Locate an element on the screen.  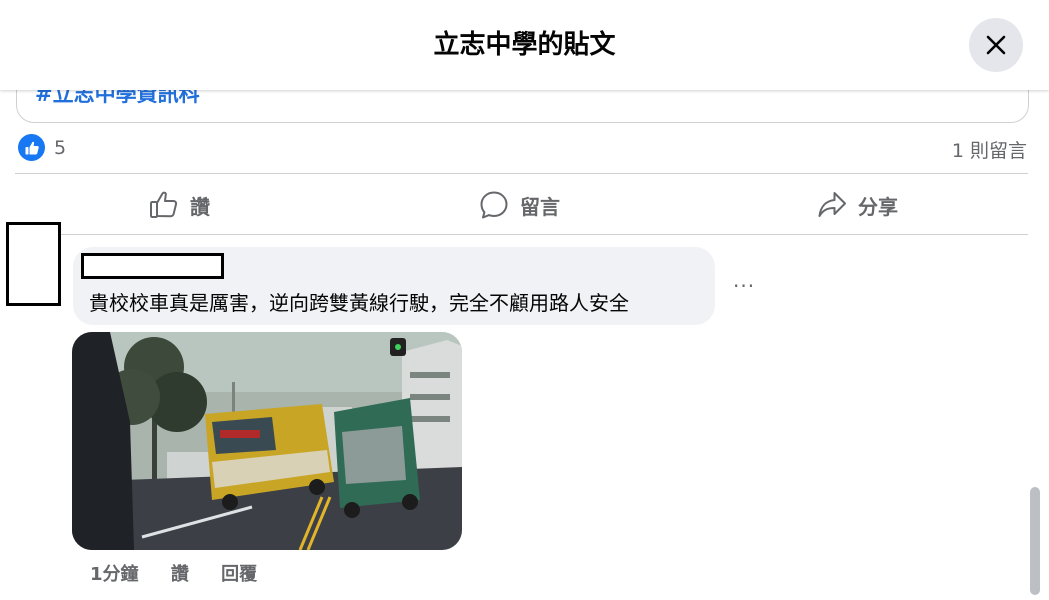
comment-bubble: 貴校校車真是厲害，逆向跨雙黃線行駛，完全不顧用路人安全 is located at coordinates (394, 286).